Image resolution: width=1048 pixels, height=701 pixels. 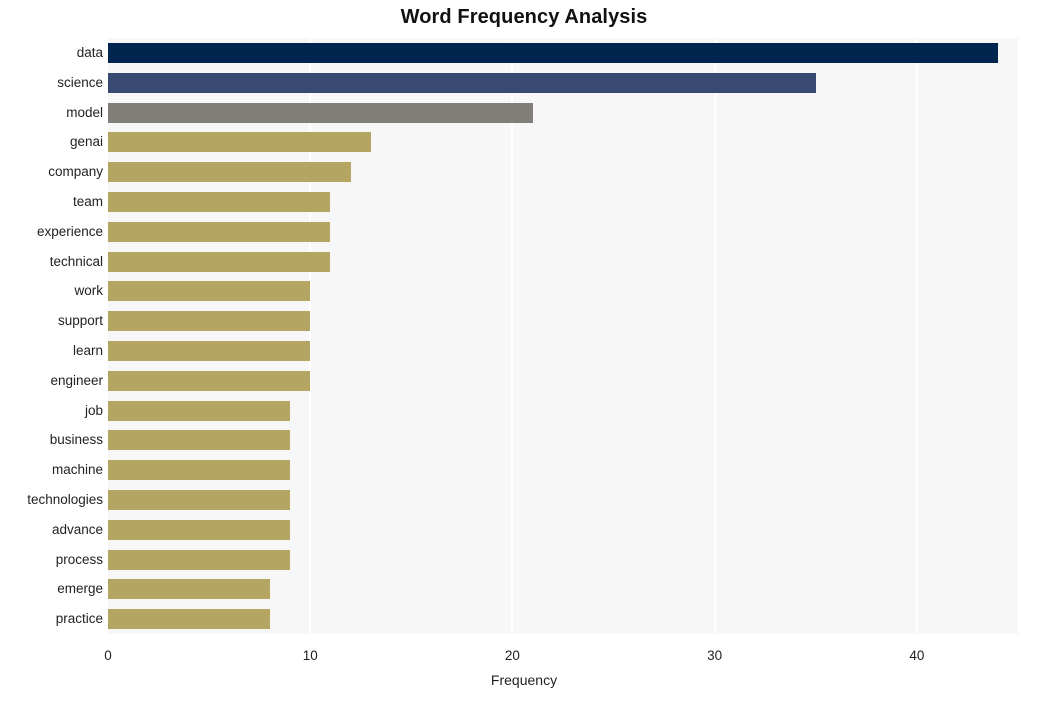 What do you see at coordinates (512, 655) in the screenshot?
I see `x-tick-label-20: 20` at bounding box center [512, 655].